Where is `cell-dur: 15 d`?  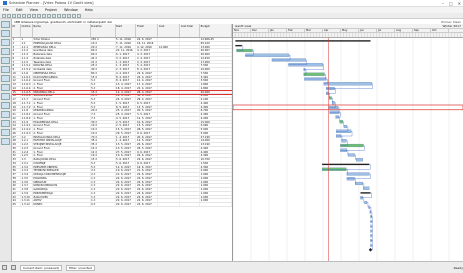 cell-dur: 15 d is located at coordinates (103, 77).